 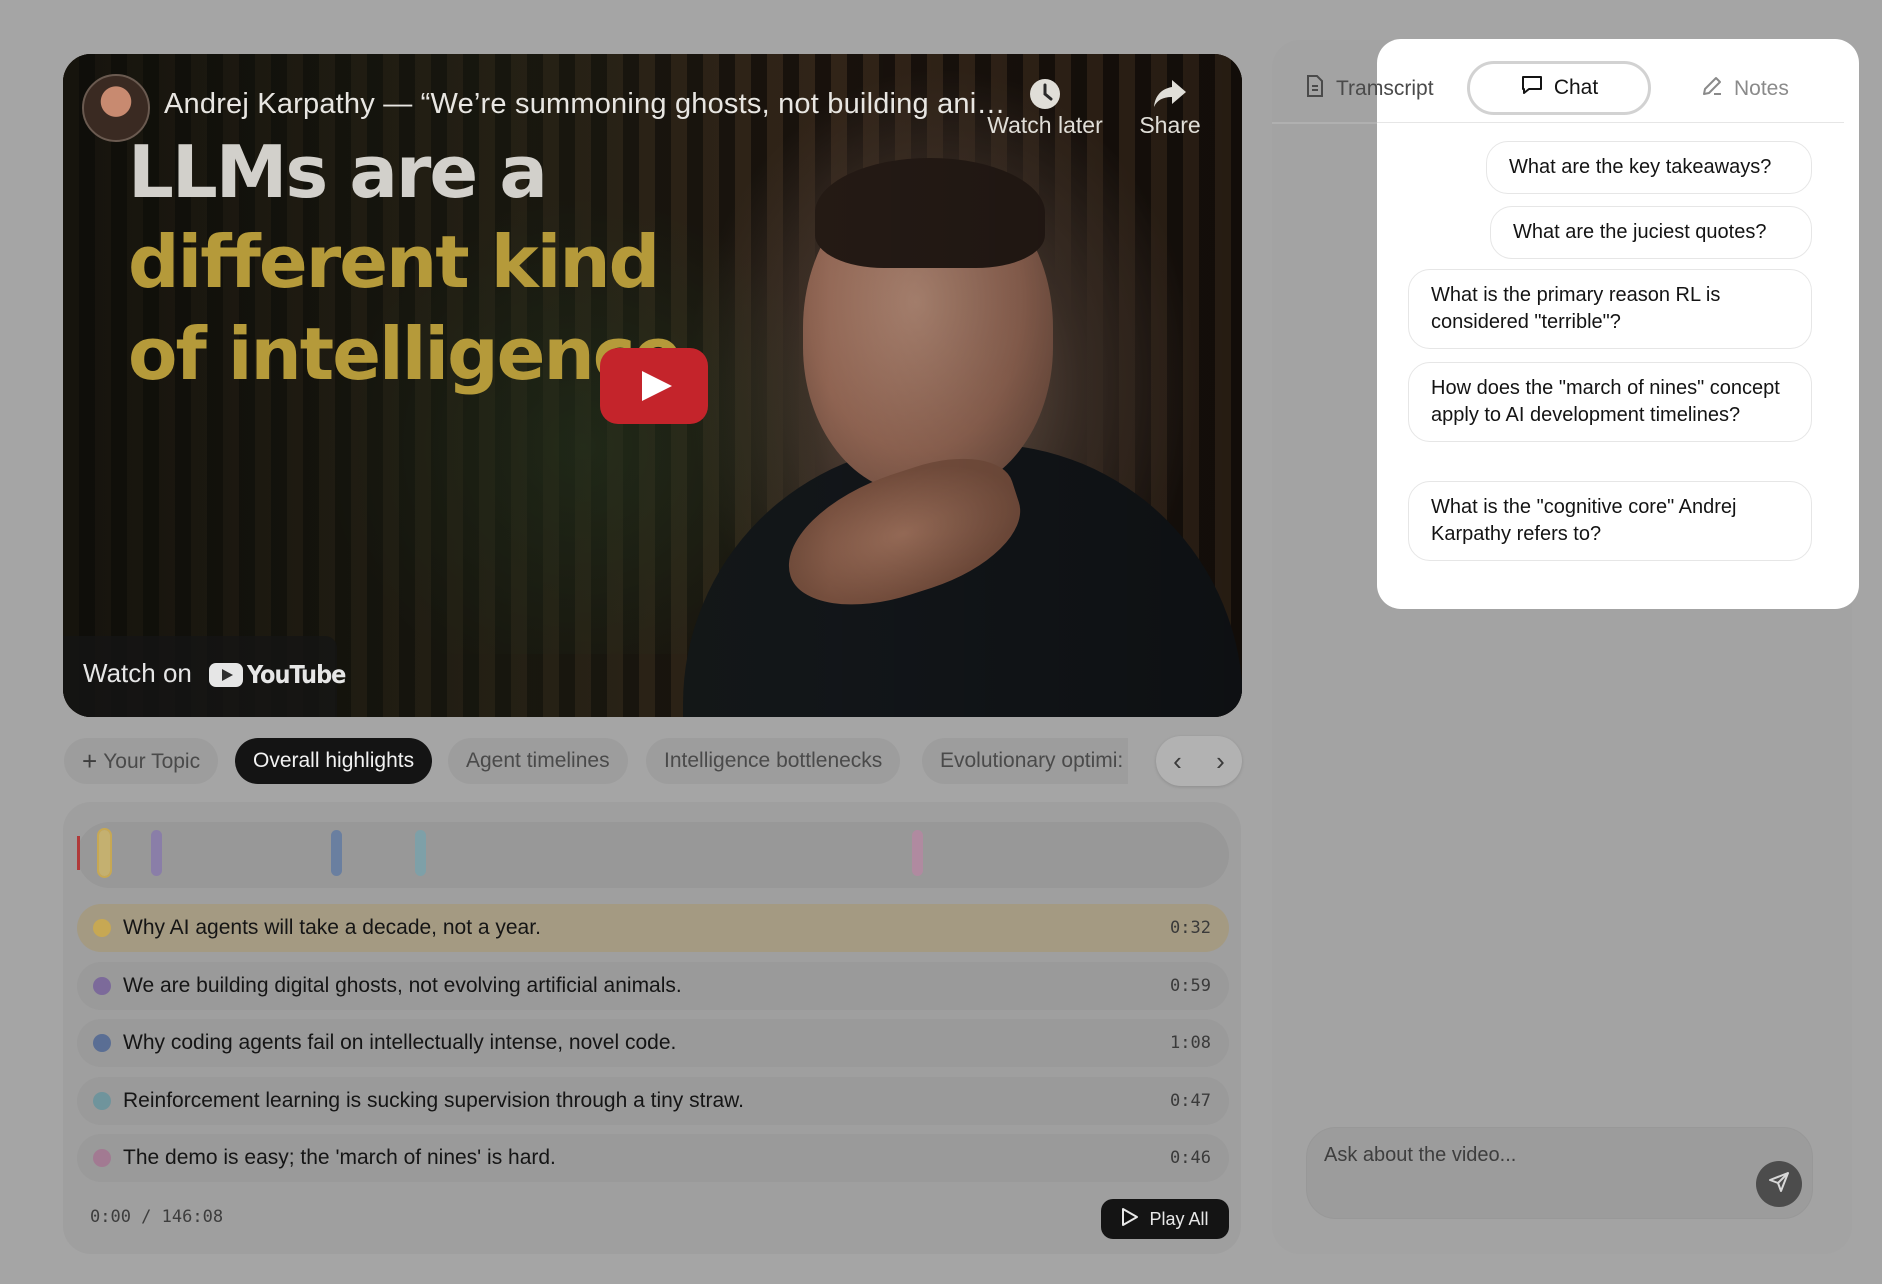 I want to click on share-arrow-icon, so click(x=1170, y=94).